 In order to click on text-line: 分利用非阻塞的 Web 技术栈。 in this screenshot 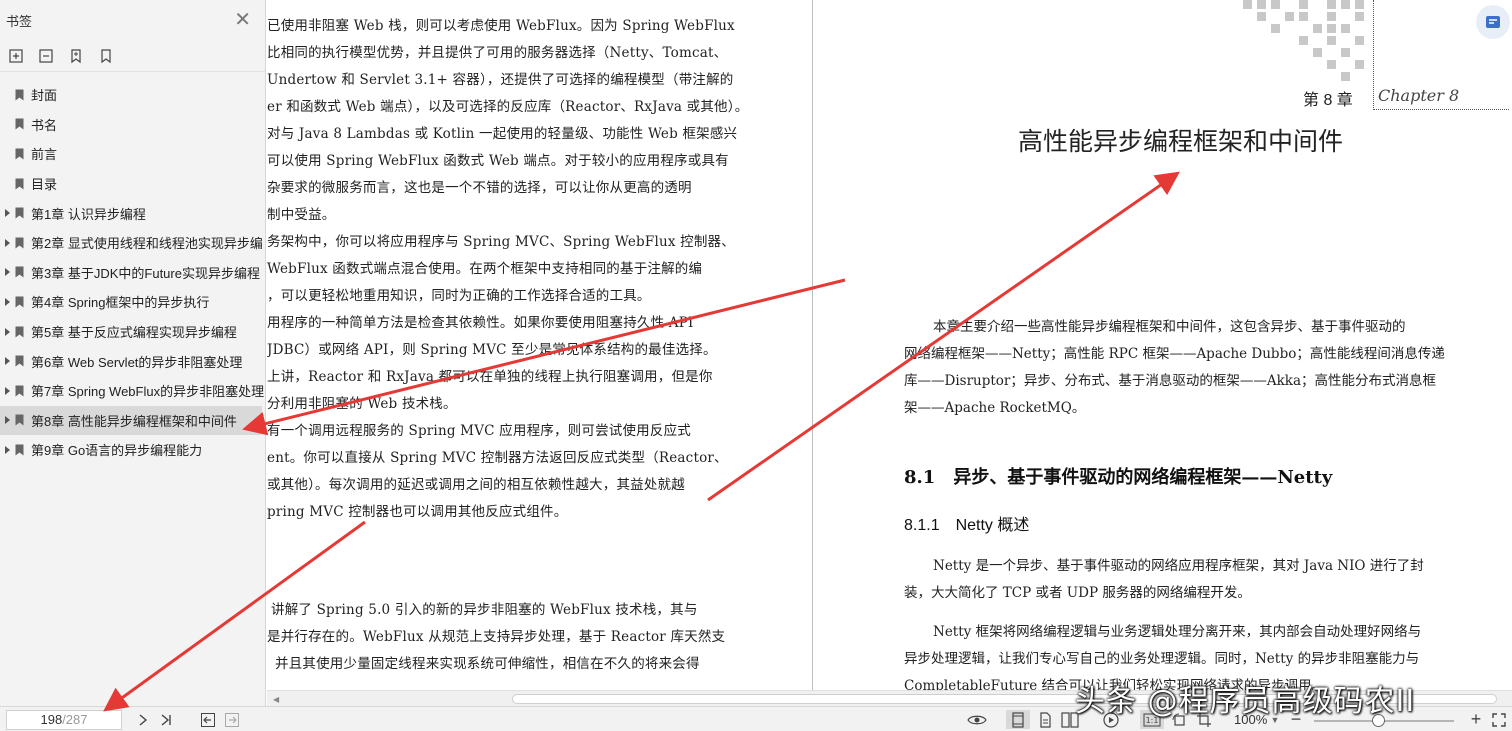, I will do `click(362, 404)`.